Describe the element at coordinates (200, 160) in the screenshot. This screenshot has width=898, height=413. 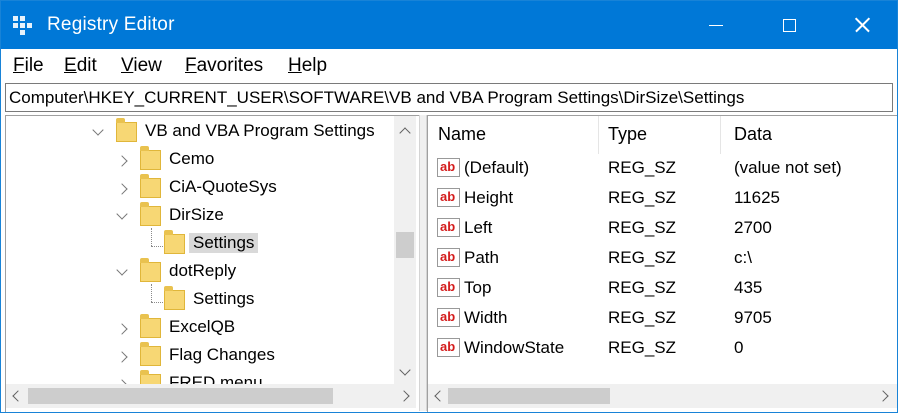
I see `tree-node-cemo: Cemo` at that location.